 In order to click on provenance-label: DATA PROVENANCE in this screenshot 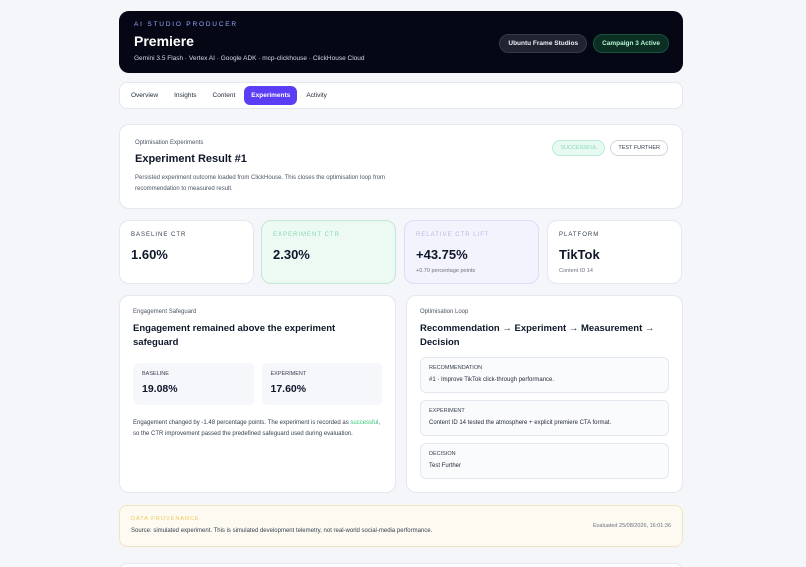, I will do `click(165, 519)`.